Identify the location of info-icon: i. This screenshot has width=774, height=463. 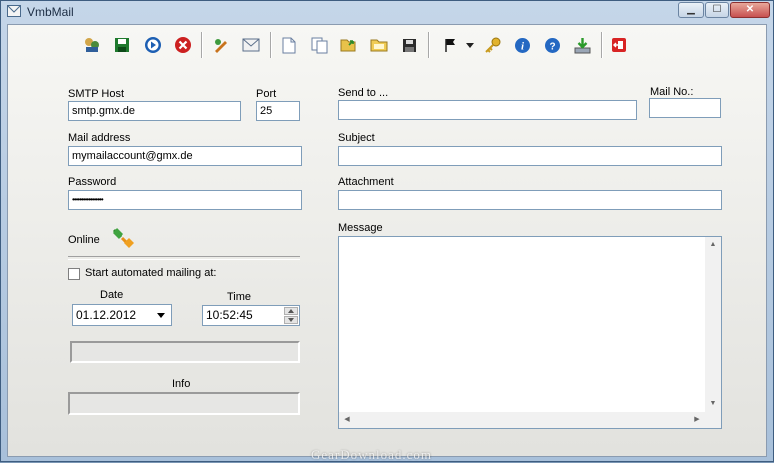
(522, 45).